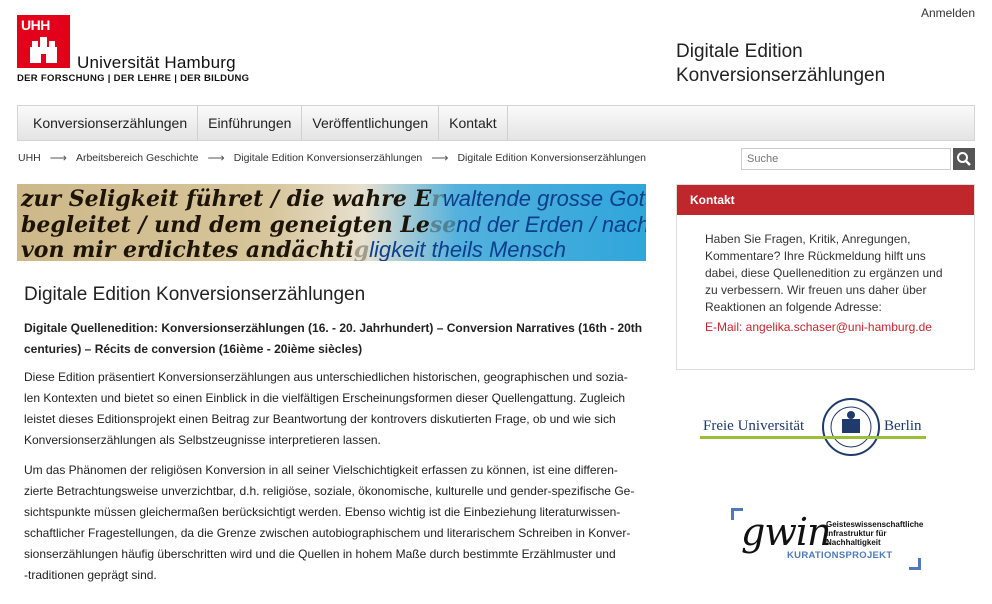 This screenshot has width=992, height=604. Describe the element at coordinates (948, 13) in the screenshot. I see `login-link: Anmelden` at that location.